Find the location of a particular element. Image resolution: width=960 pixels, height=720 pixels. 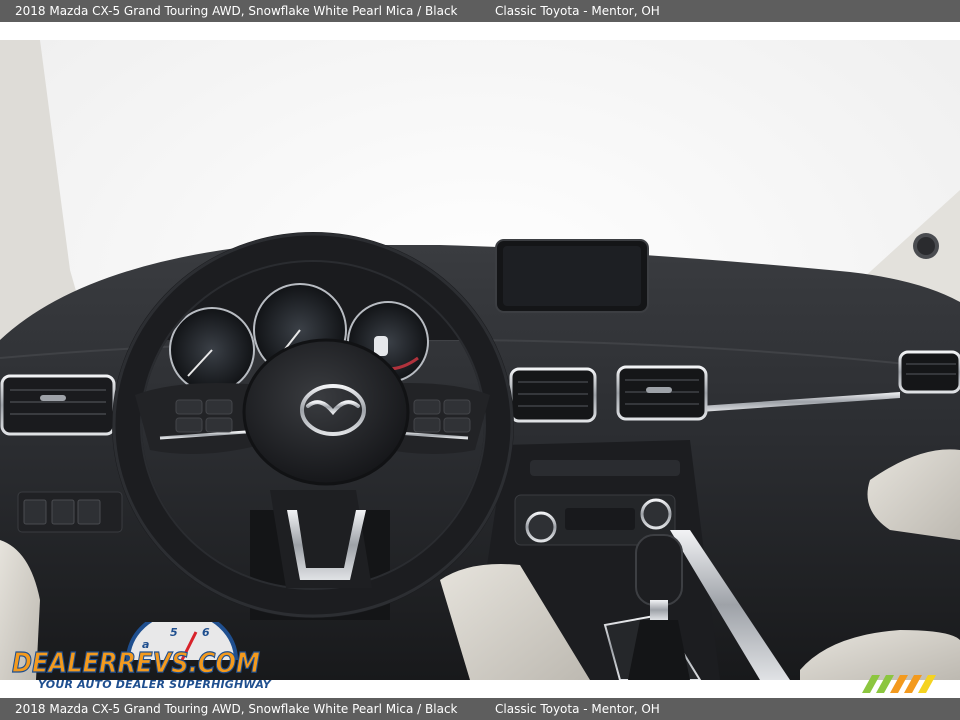

media-slot is located at coordinates (605, 468).